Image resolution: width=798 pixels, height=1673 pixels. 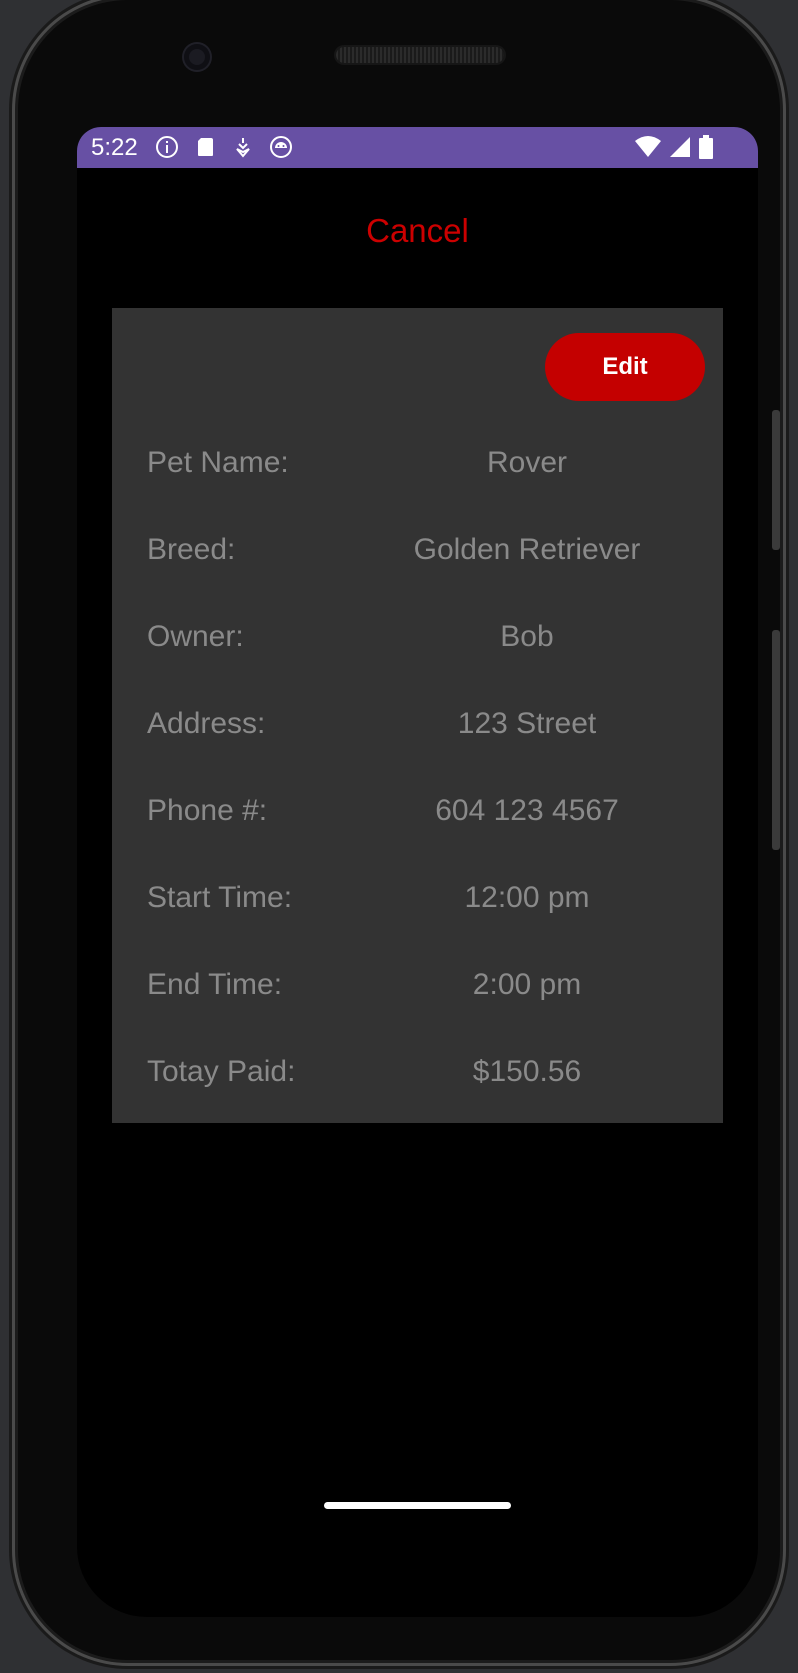 I want to click on home-gesture-bar, so click(x=417, y=1505).